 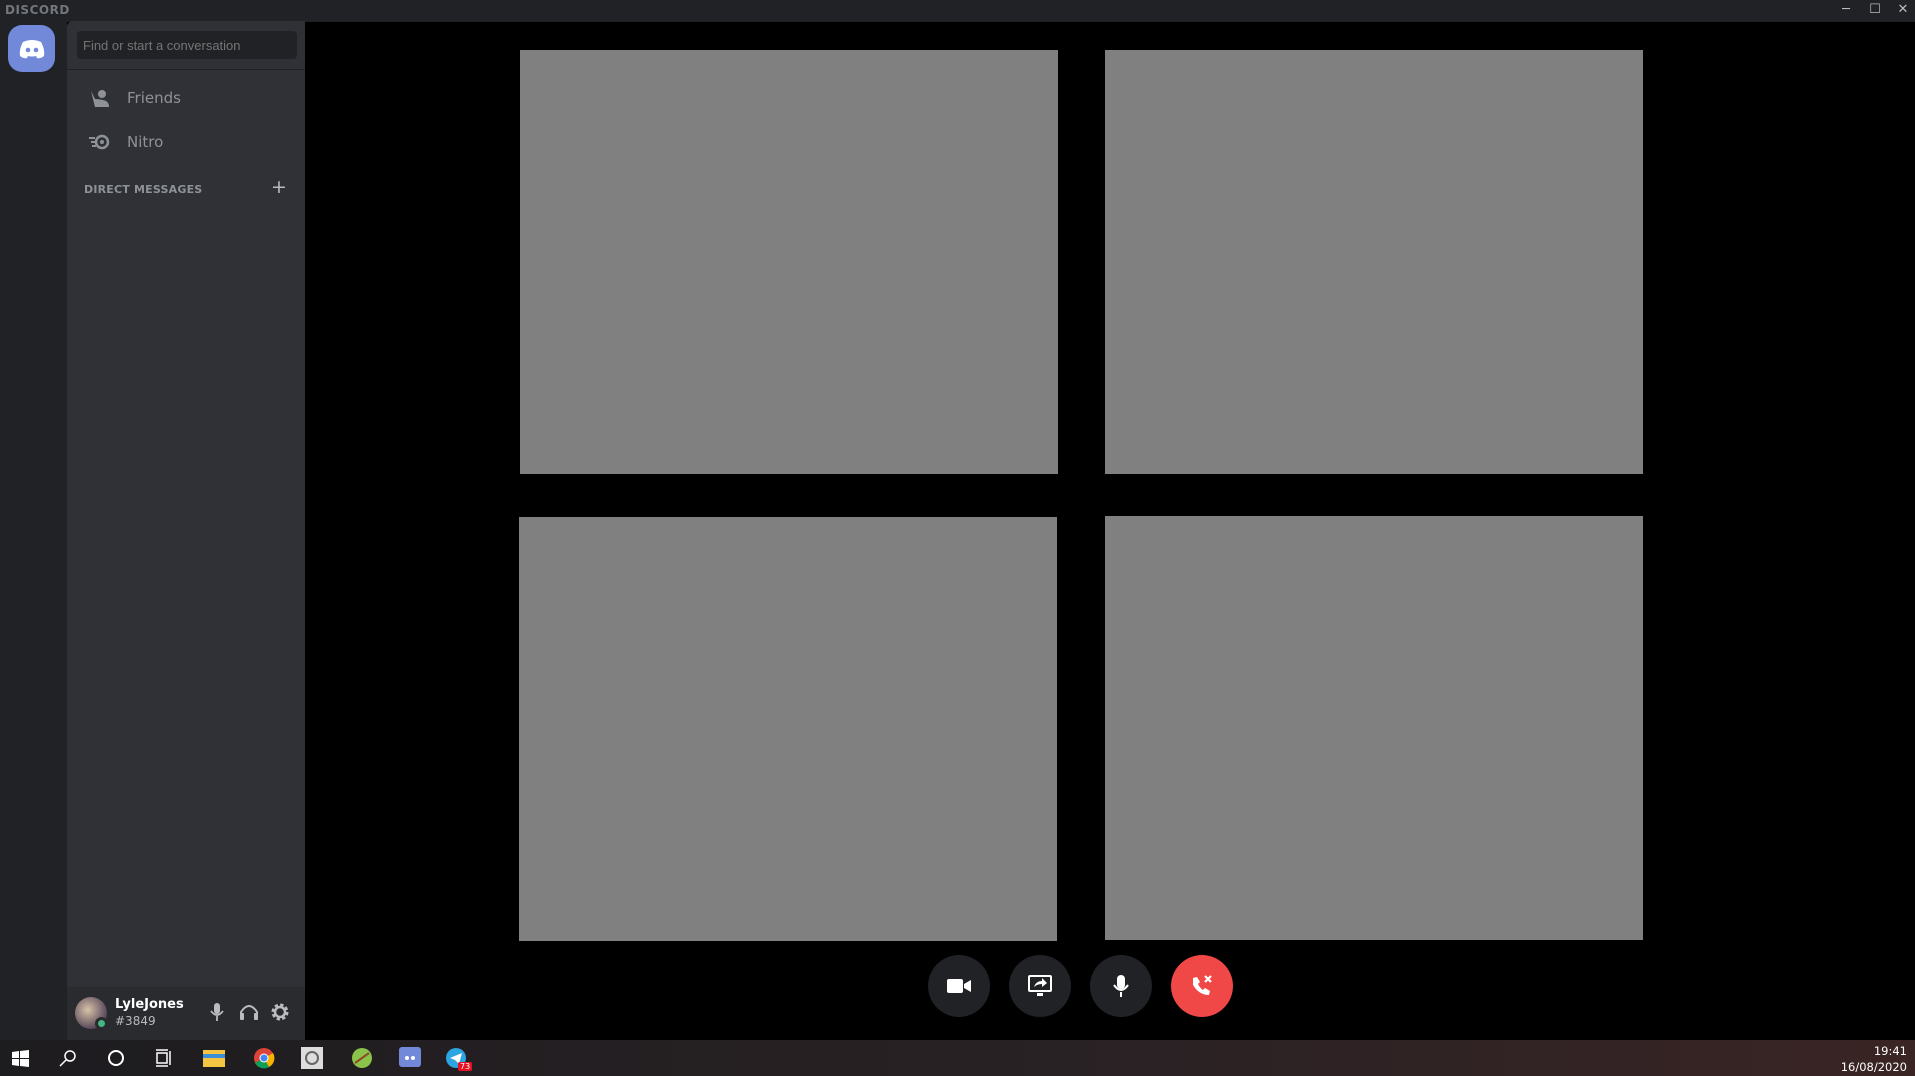 I want to click on task-view-button, so click(x=164, y=1058).